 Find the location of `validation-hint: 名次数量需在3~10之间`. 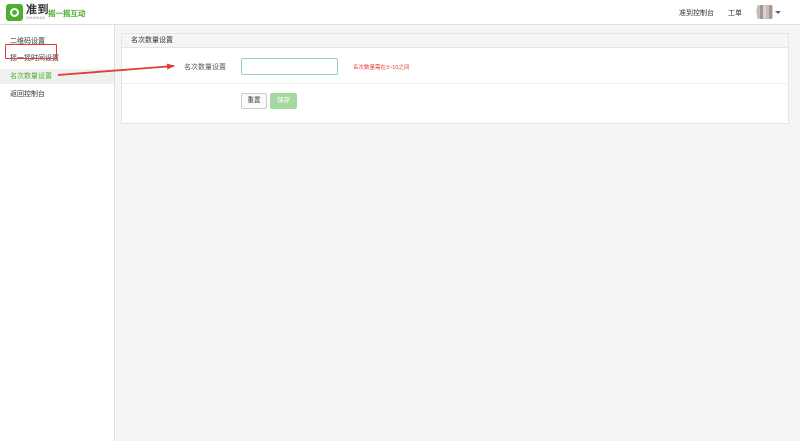

validation-hint: 名次数量需在3~10之间 is located at coordinates (381, 68).